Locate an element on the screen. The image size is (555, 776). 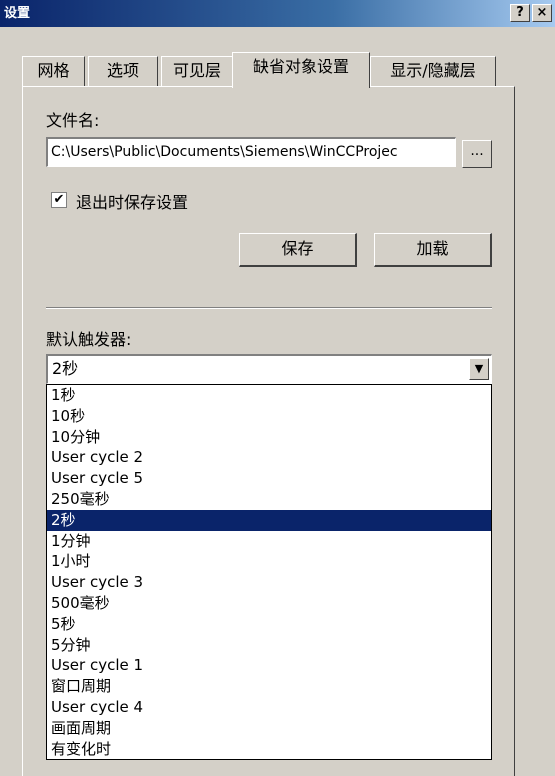
dropdown-option: User cycle 5 is located at coordinates (269, 478).